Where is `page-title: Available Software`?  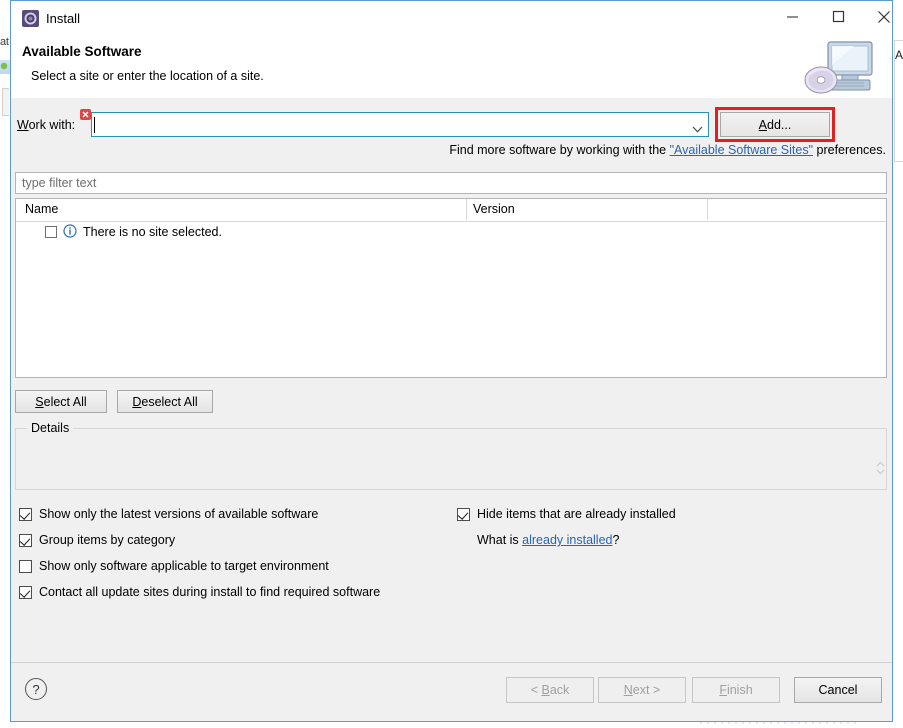
page-title: Available Software is located at coordinates (82, 51).